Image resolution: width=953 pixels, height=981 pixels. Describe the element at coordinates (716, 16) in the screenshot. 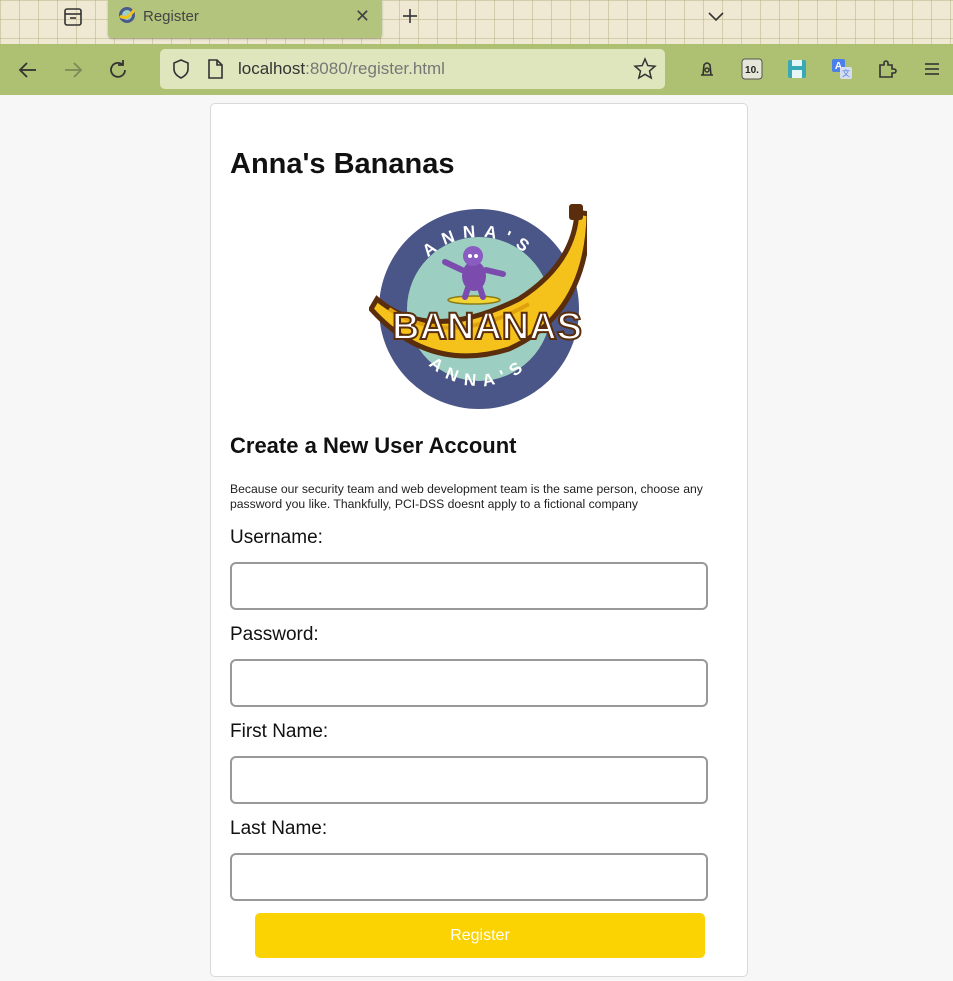

I see `chevron-down-icon` at that location.